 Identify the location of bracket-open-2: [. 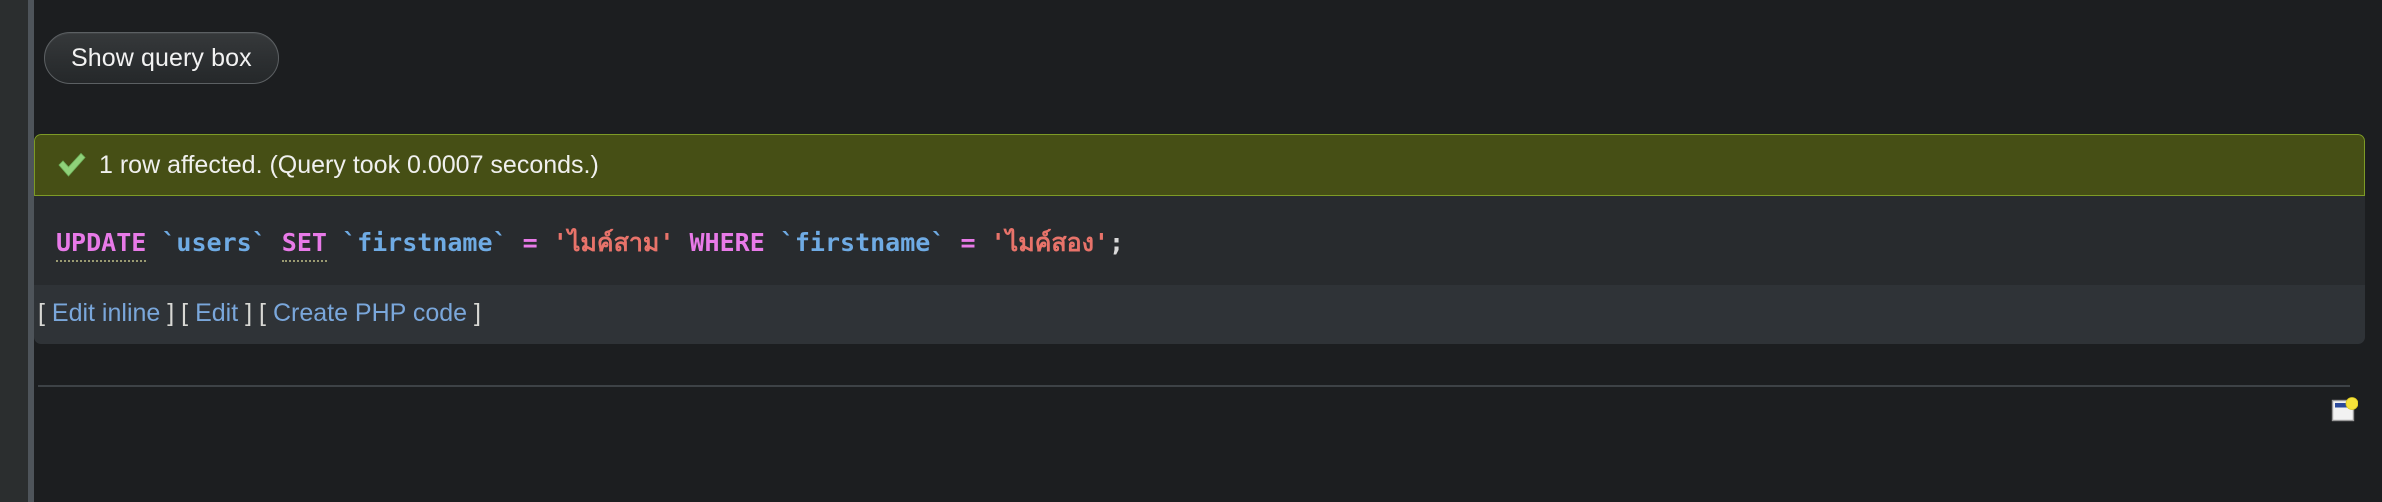
(185, 313).